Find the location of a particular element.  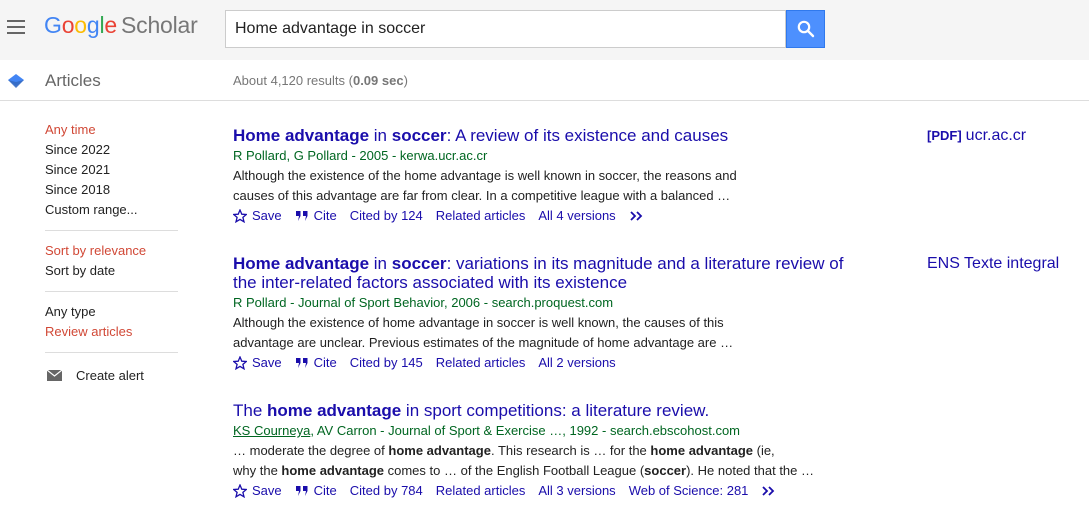

save-label: Save is located at coordinates (267, 362).